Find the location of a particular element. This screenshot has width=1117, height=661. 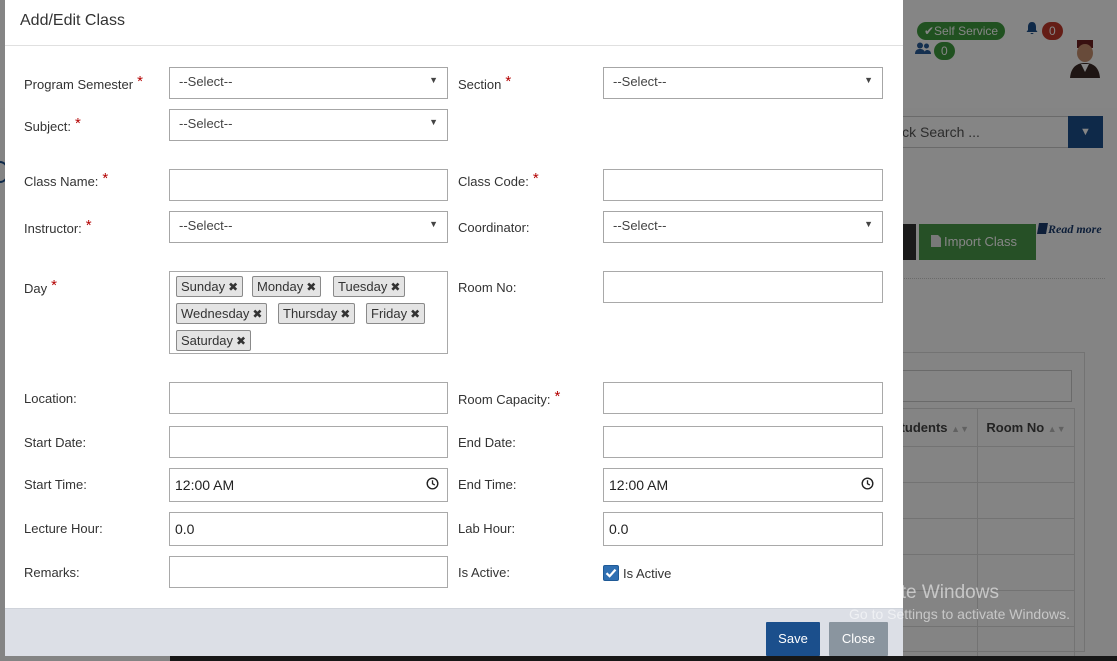

remarks-label: Remarks: is located at coordinates (52, 572).